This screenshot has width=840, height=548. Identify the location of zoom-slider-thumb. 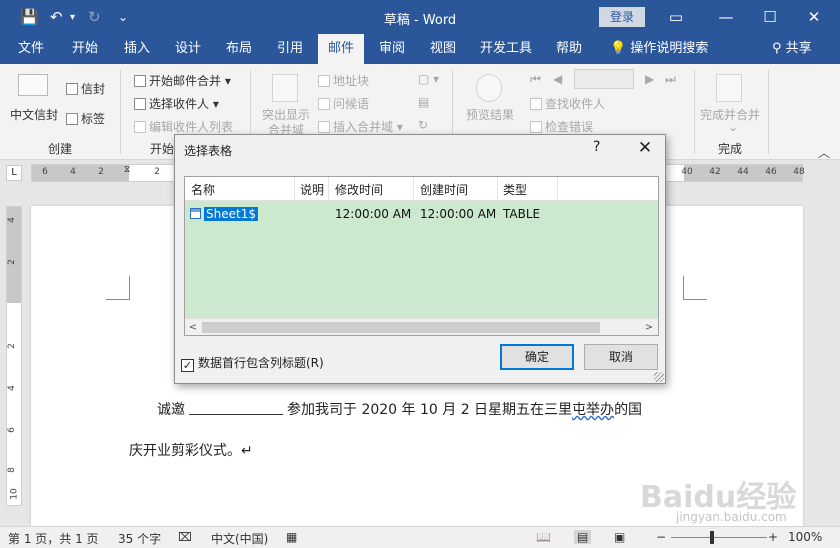
(712, 537).